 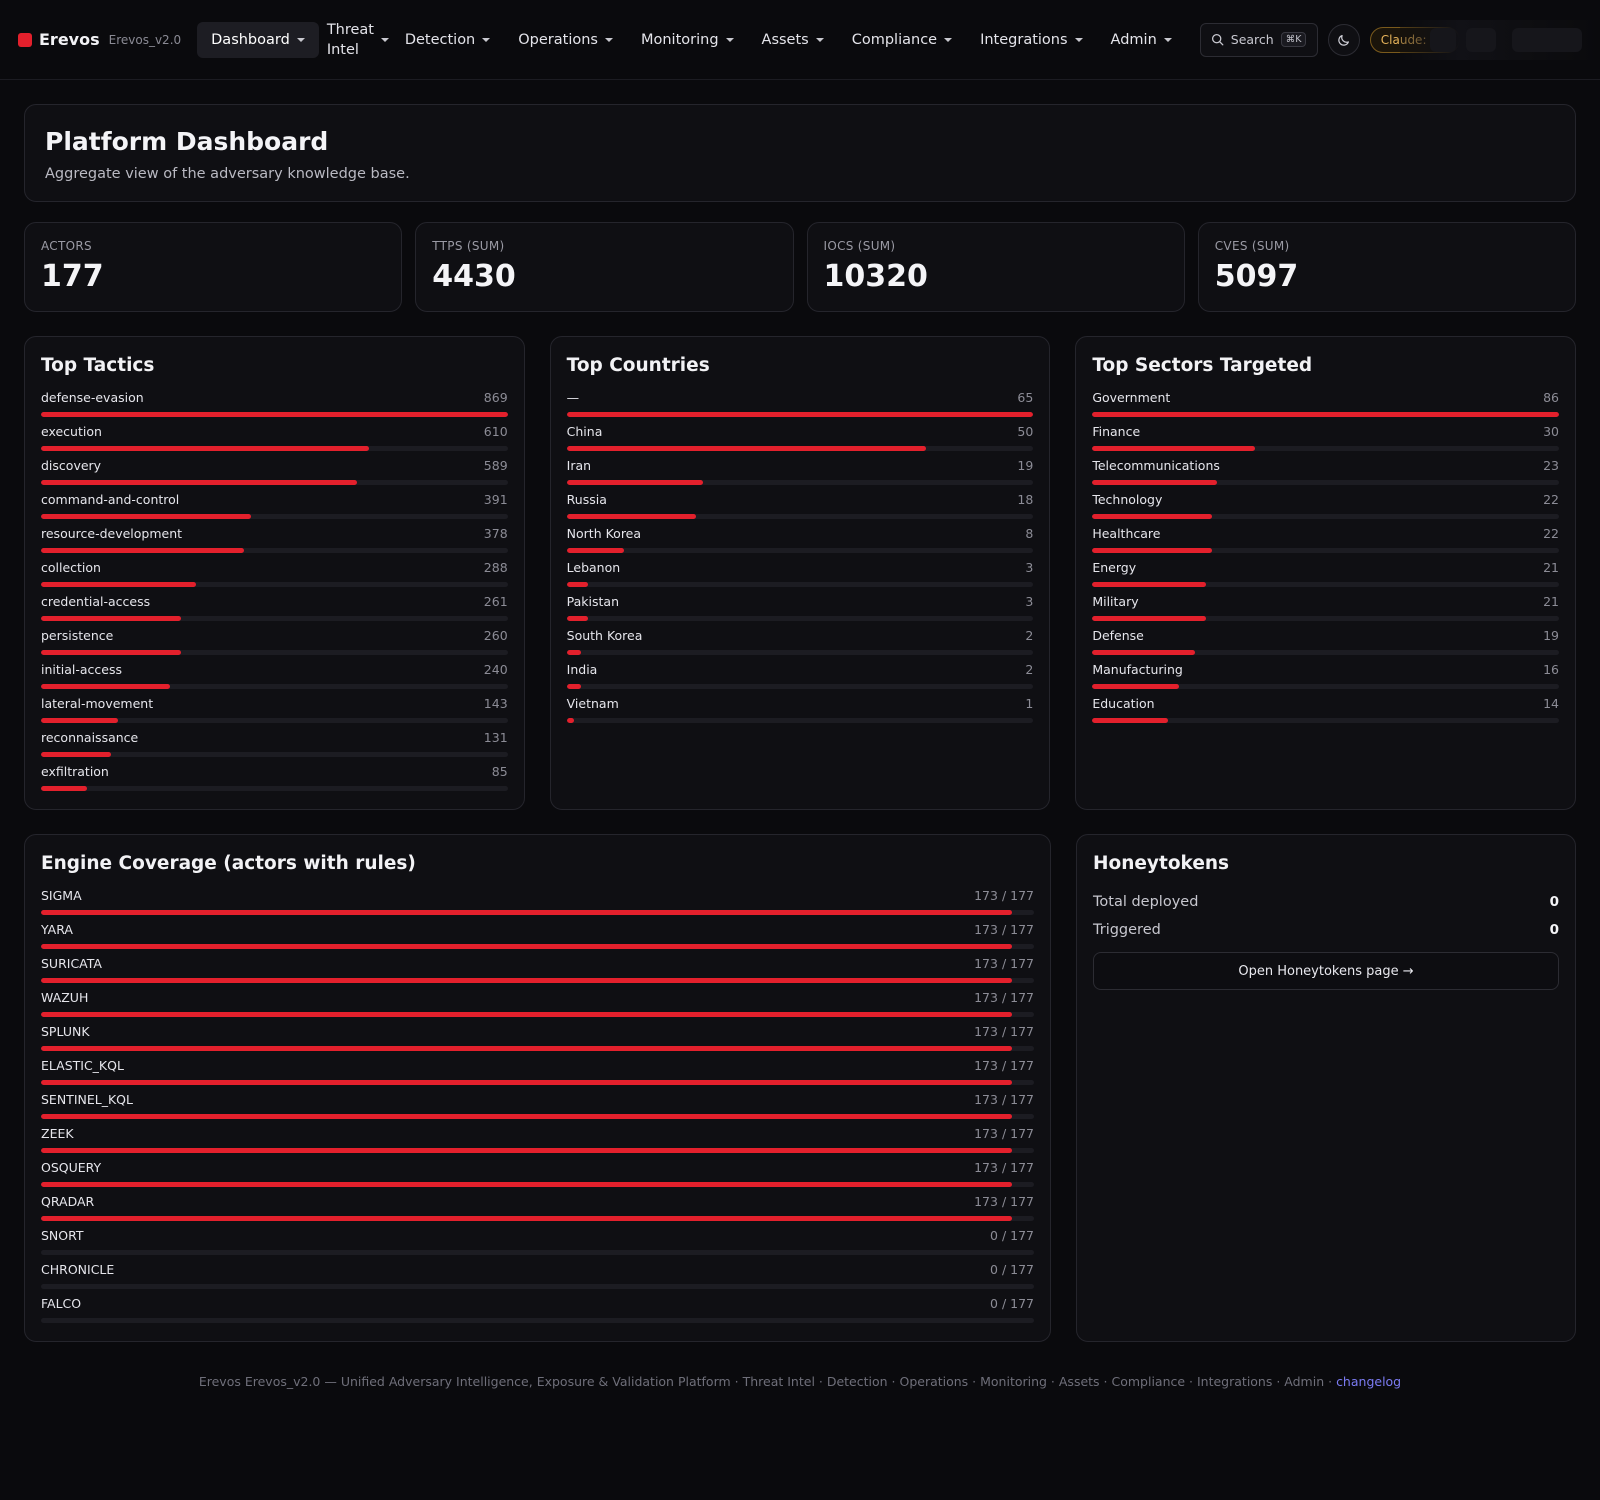 I want to click on bar-row: Finance 30, so click(x=1325, y=437).